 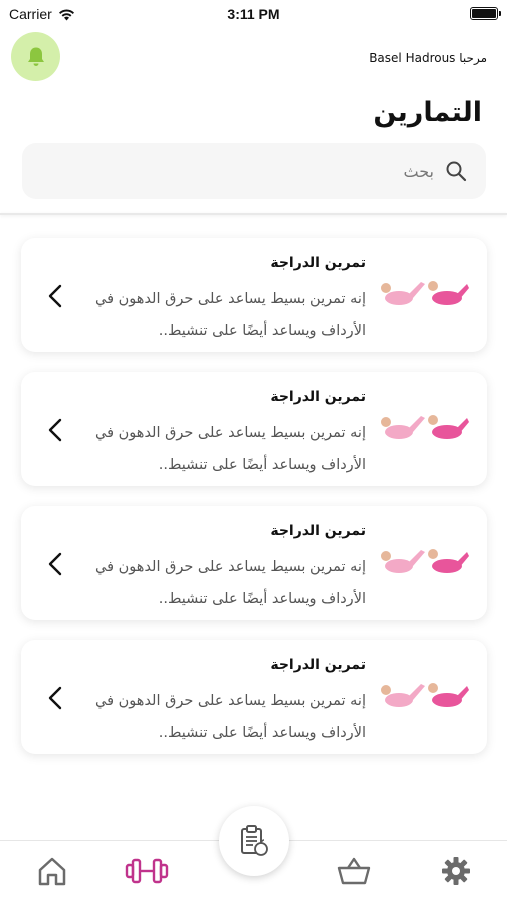 What do you see at coordinates (456, 171) in the screenshot?
I see `search-icon` at bounding box center [456, 171].